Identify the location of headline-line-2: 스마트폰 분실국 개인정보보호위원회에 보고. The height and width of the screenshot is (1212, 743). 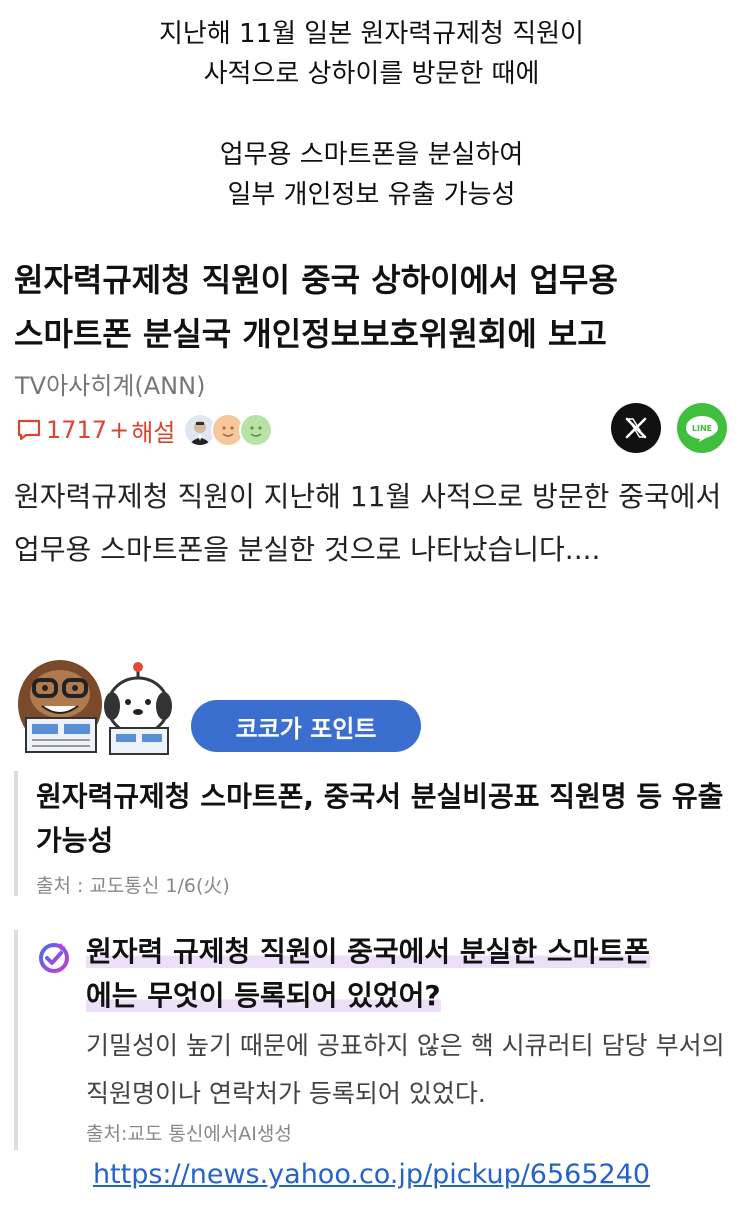
(310, 334).